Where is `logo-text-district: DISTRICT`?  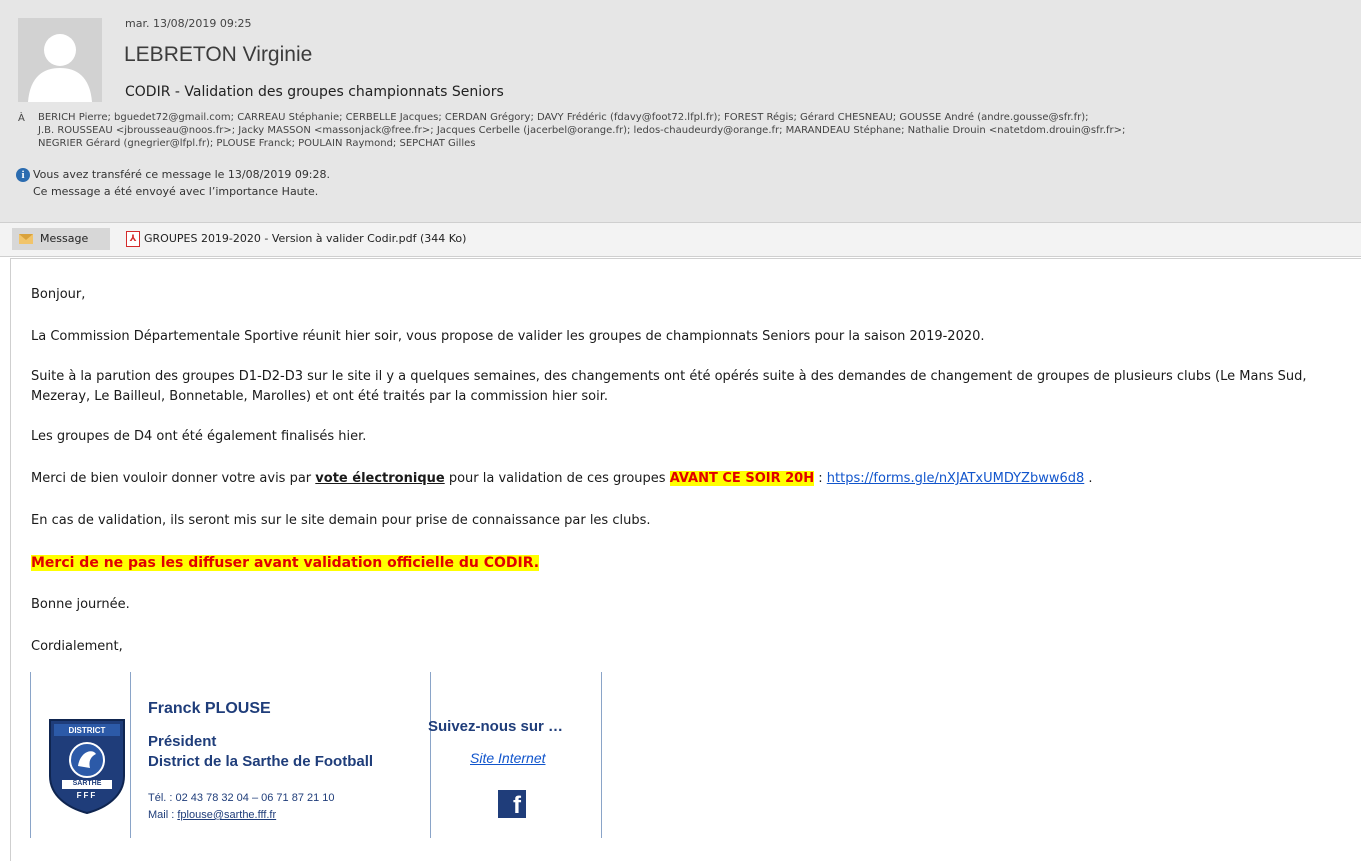
logo-text-district: DISTRICT is located at coordinates (87, 730).